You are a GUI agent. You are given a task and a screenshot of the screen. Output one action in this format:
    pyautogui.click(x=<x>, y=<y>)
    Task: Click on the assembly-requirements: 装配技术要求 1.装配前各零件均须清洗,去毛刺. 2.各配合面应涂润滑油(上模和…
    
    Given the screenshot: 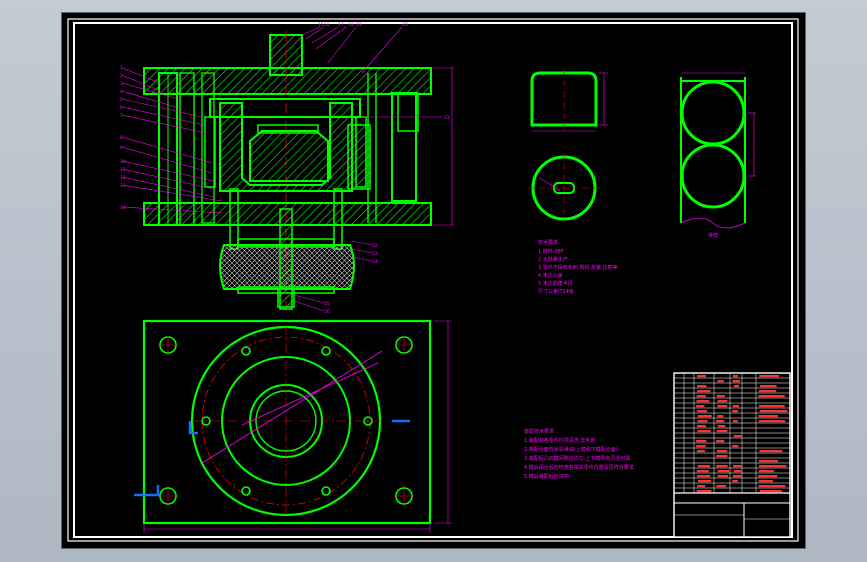 What is the action you would take?
    pyautogui.click(x=580, y=454)
    